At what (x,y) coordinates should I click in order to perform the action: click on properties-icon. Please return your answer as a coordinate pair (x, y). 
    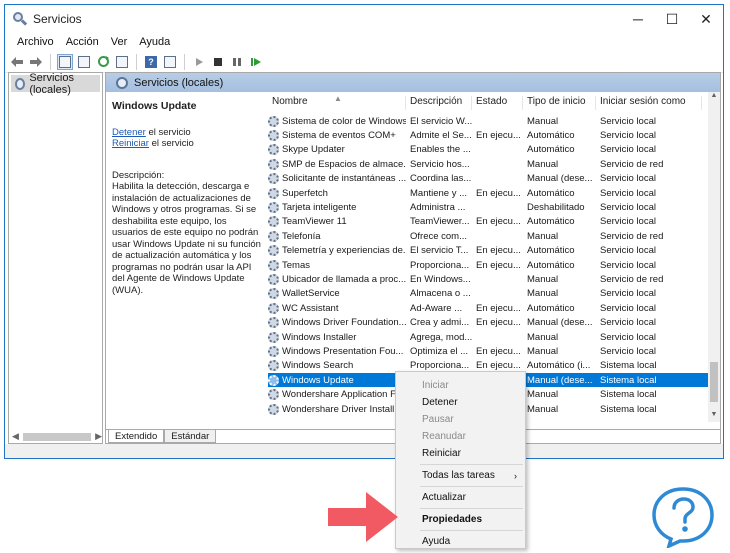
    Looking at the image, I should click on (84, 62).